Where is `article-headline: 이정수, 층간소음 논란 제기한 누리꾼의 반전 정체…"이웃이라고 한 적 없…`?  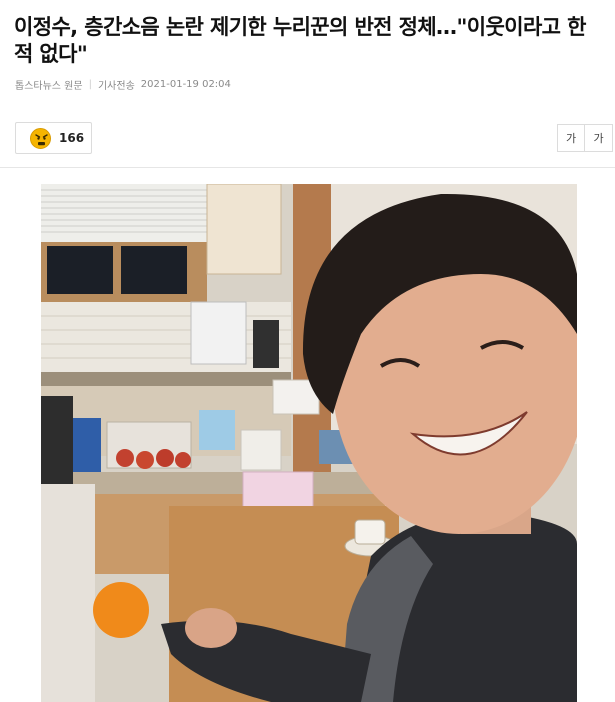
article-headline: 이정수, 층간소음 논란 제기한 누리꾼의 반전 정체…"이웃이라고 한 적 없… is located at coordinates (300, 40).